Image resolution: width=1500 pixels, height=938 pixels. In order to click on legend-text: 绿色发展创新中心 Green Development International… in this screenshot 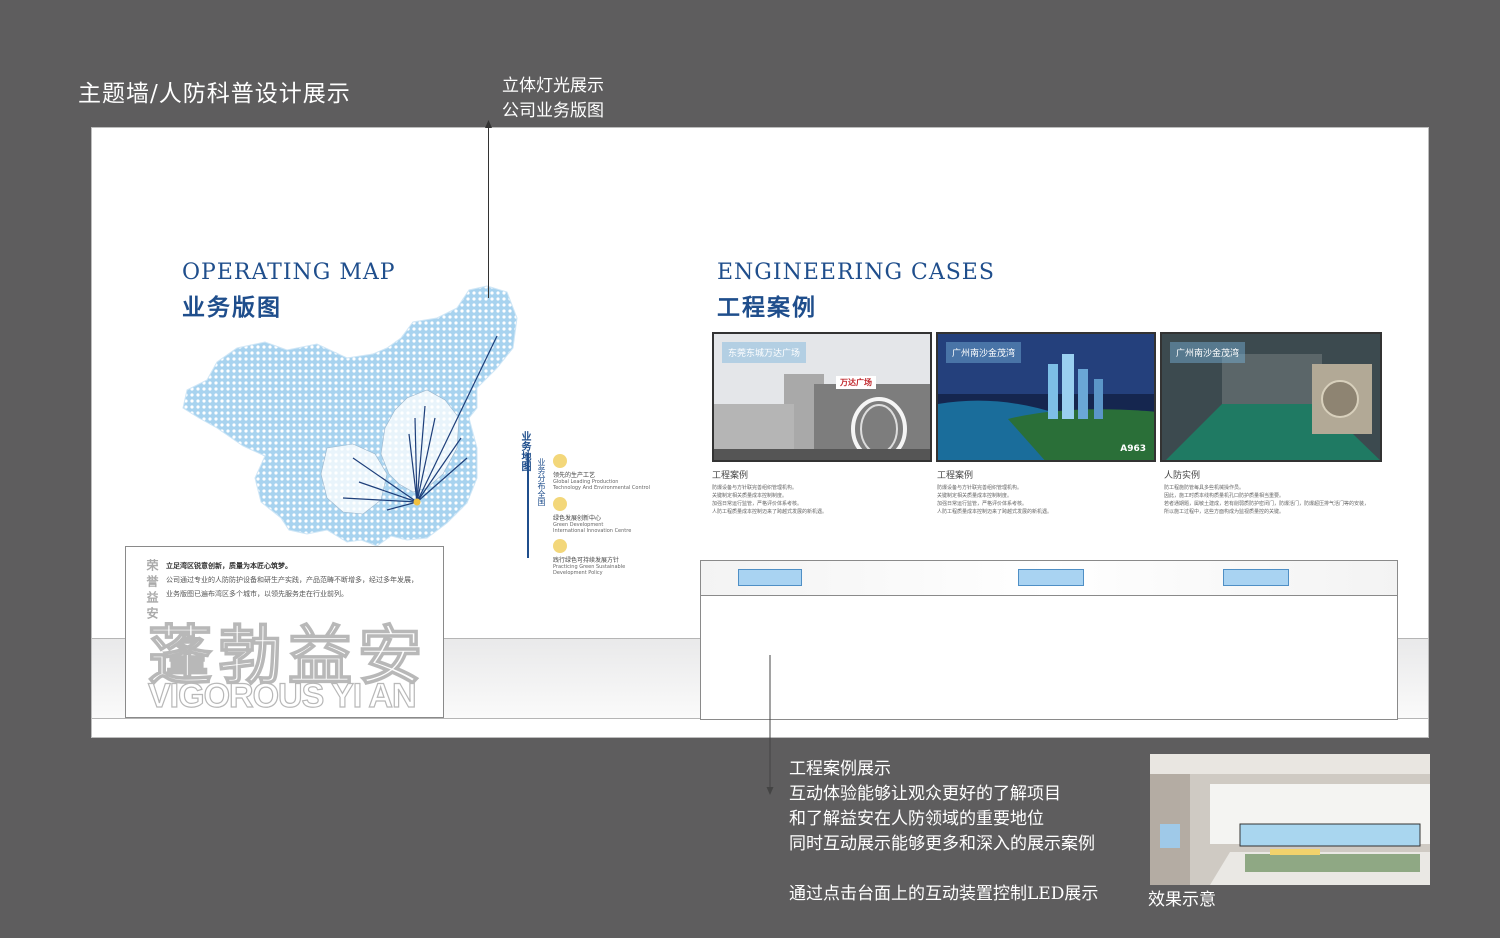, I will do `click(592, 523)`.